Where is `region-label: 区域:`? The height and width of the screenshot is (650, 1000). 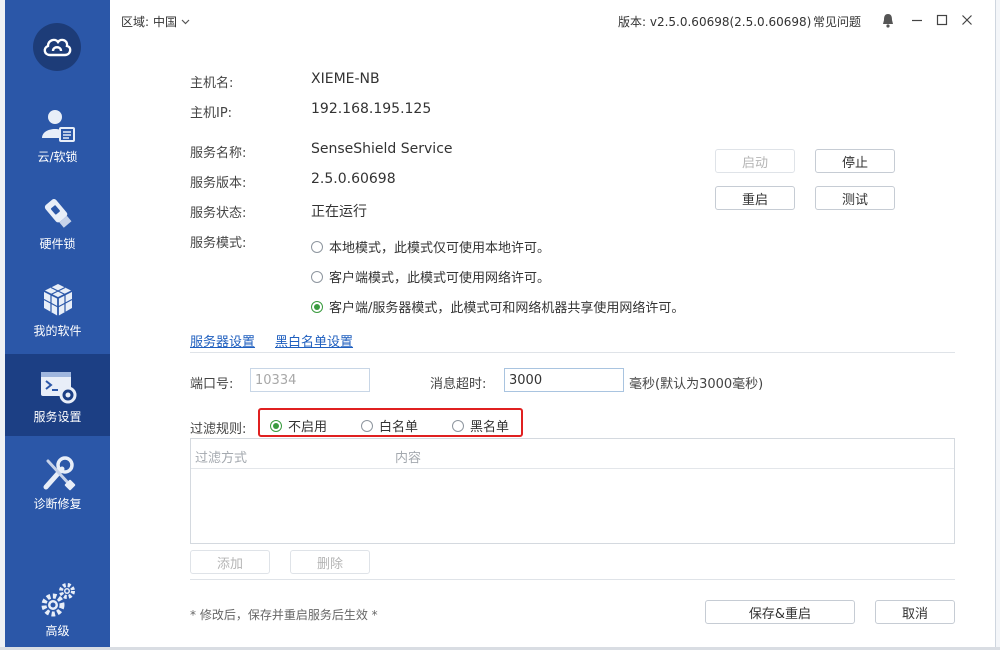 region-label: 区域: is located at coordinates (135, 22).